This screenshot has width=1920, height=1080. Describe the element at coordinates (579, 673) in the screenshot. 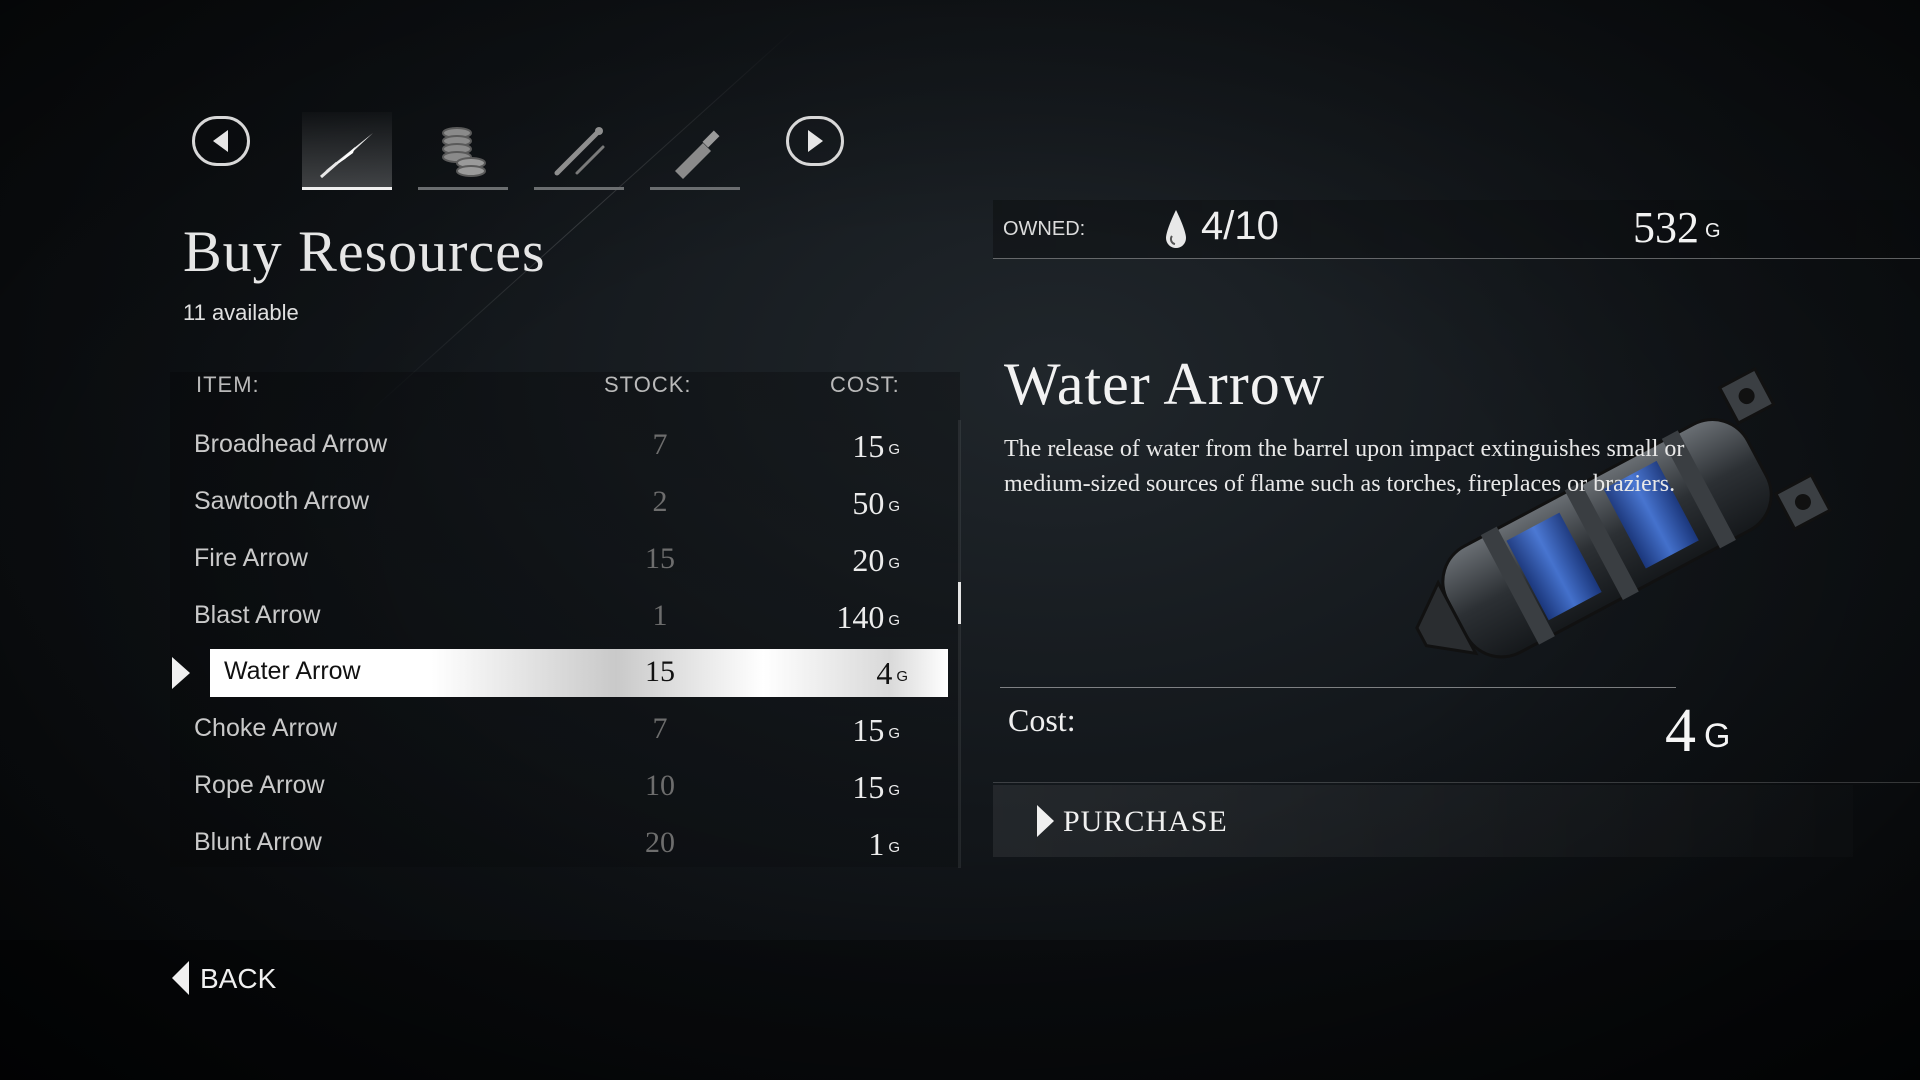

I see `table-row-selected: Water Arrow 15 4G` at that location.